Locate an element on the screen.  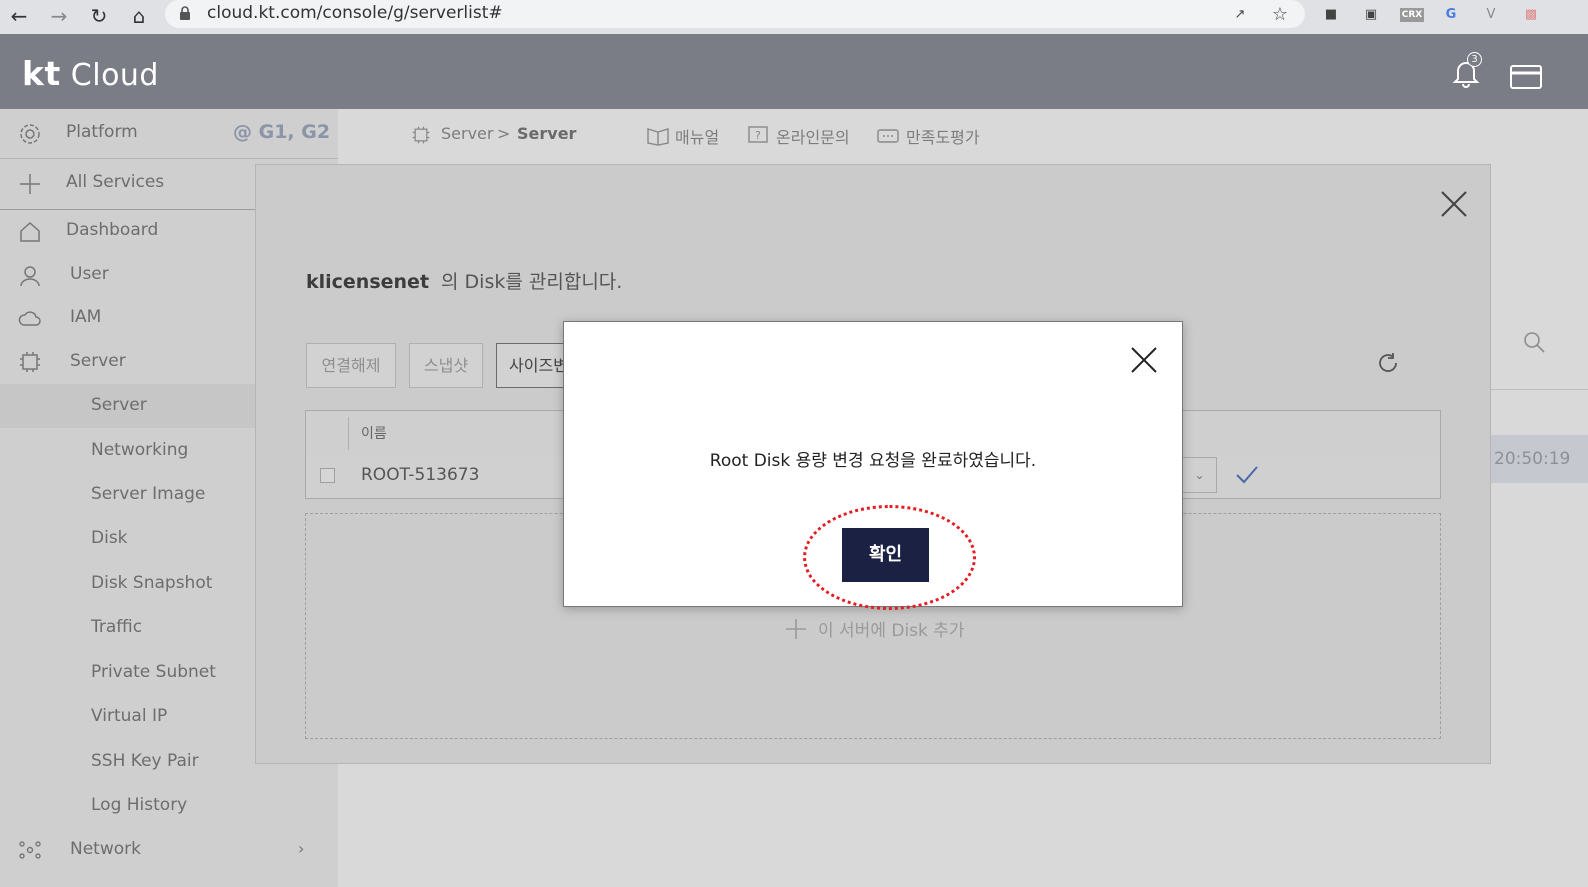
gear-icon is located at coordinates (30, 134).